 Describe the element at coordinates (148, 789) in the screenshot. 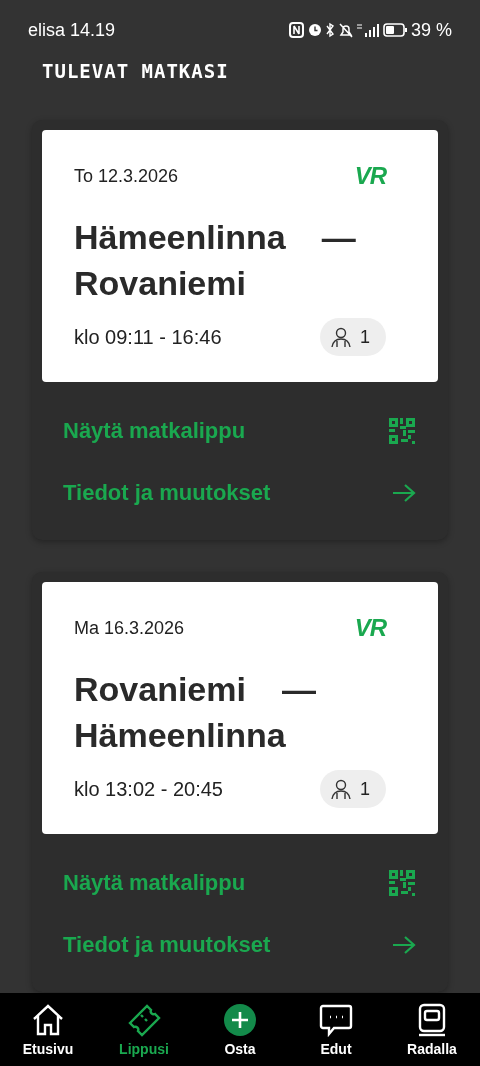

I see `trip-time: klo 13:02 - 20:45` at that location.